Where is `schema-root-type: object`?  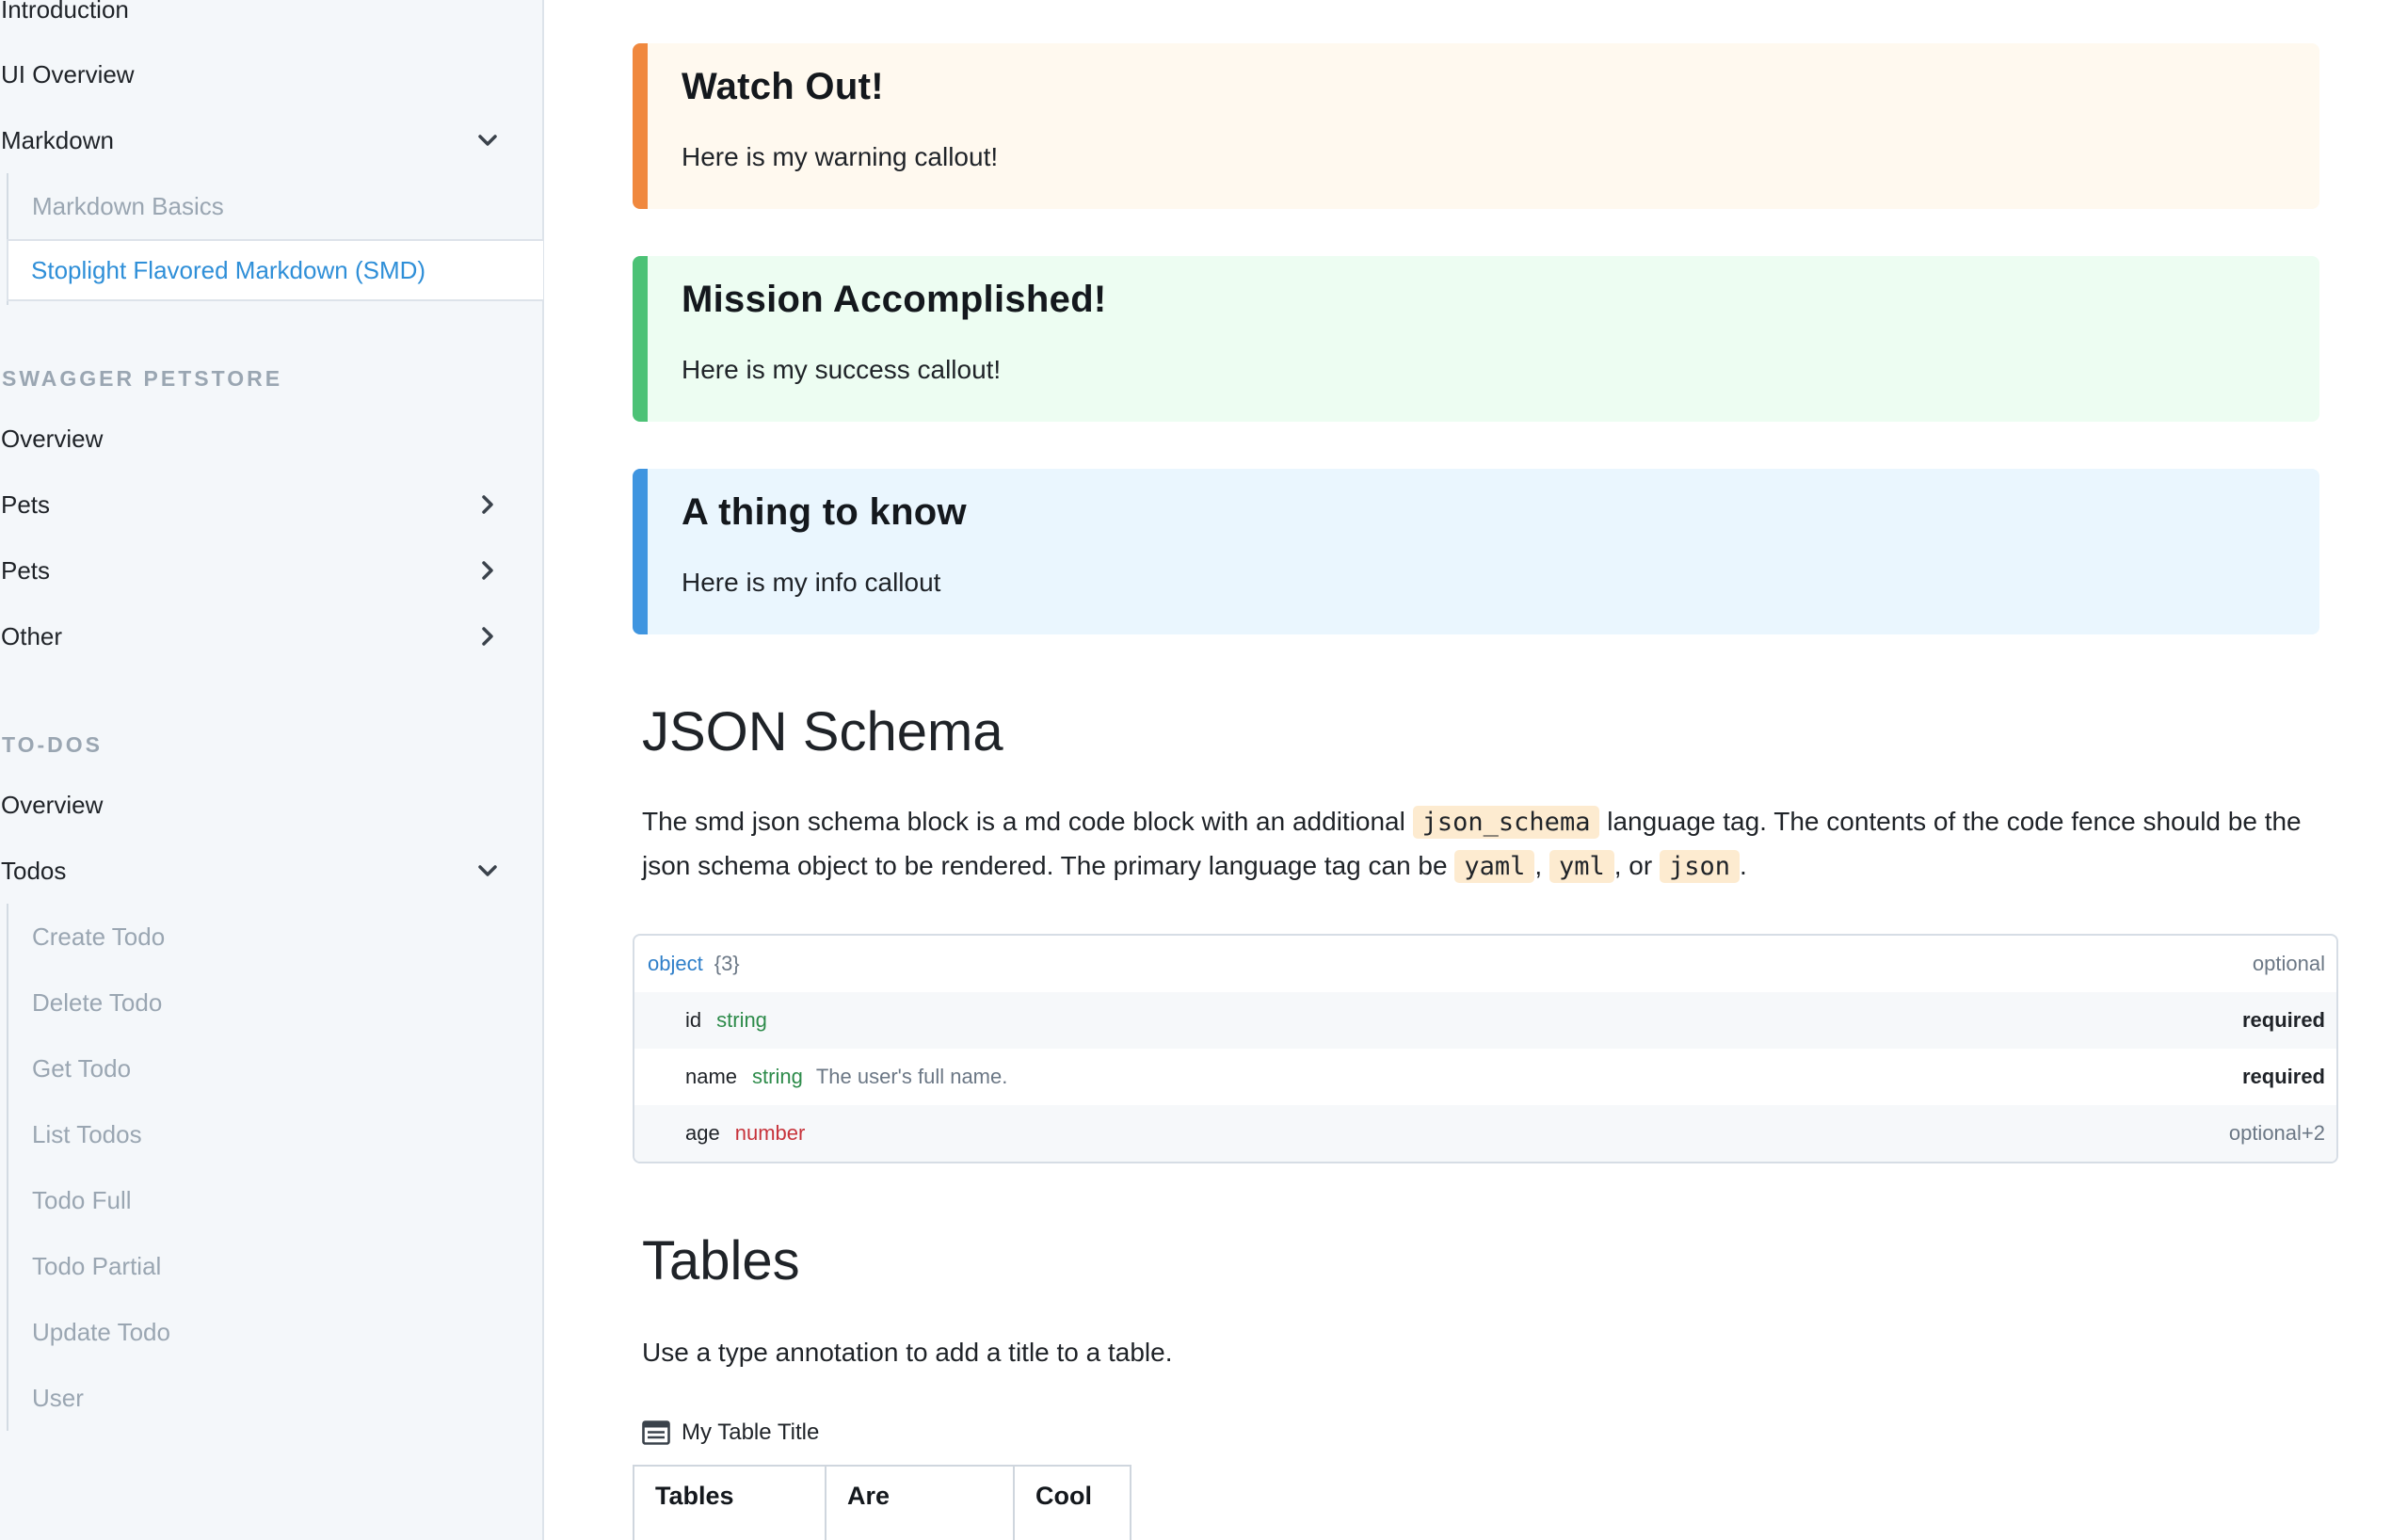 schema-root-type: object is located at coordinates (675, 963).